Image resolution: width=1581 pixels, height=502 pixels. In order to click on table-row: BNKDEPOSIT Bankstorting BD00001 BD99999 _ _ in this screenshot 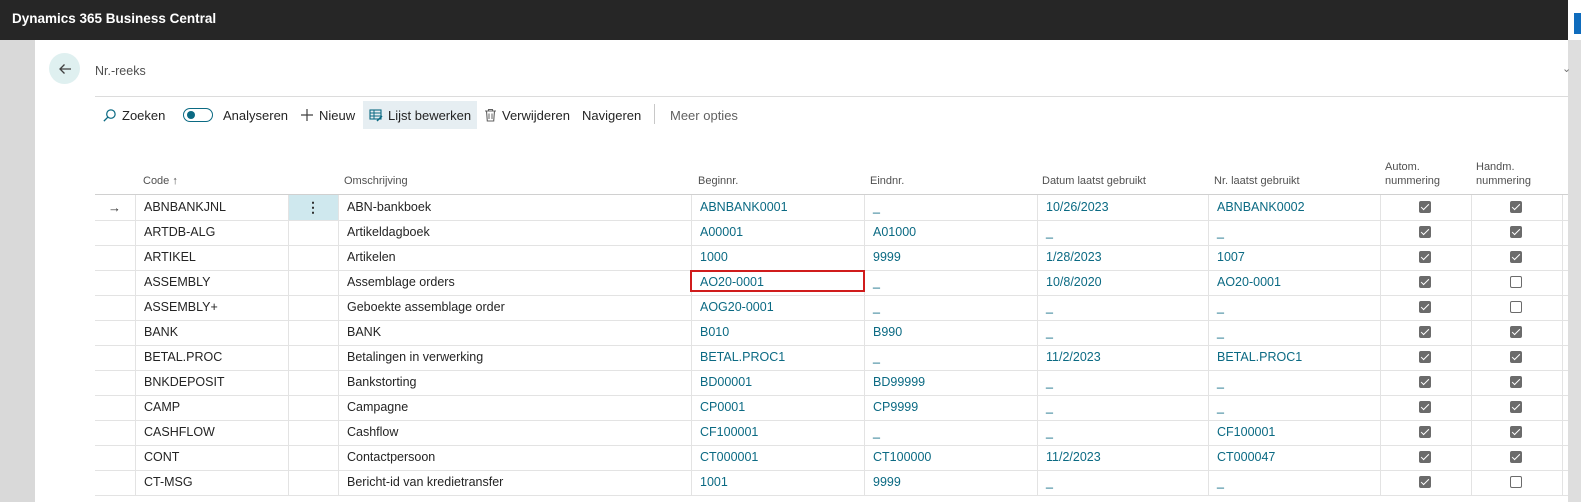, I will do `click(831, 383)`.